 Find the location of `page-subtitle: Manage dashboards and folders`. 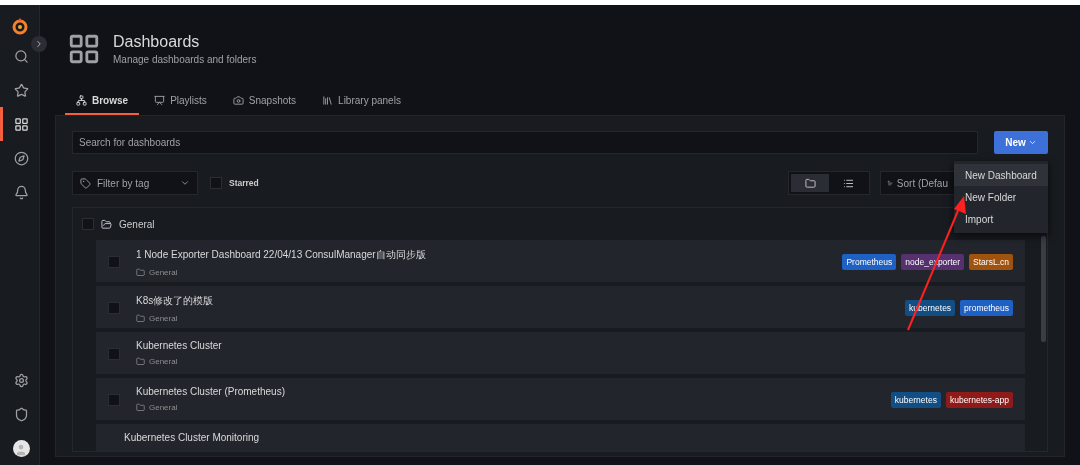

page-subtitle: Manage dashboards and folders is located at coordinates (185, 59).